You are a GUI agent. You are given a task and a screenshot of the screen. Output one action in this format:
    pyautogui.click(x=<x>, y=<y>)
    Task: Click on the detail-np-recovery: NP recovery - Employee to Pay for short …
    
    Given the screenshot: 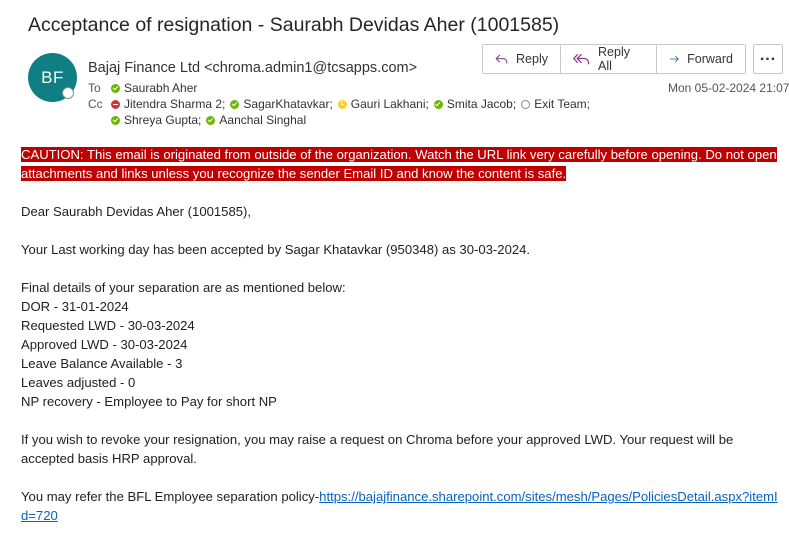 What is the action you would take?
    pyautogui.click(x=149, y=401)
    